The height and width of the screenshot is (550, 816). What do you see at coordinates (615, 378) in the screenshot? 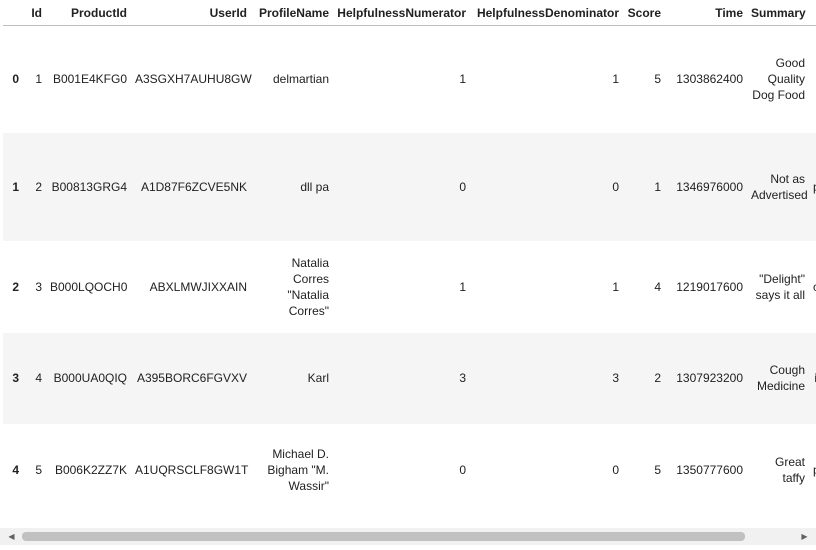
I see `cell-helpfulness-denominator: 3` at bounding box center [615, 378].